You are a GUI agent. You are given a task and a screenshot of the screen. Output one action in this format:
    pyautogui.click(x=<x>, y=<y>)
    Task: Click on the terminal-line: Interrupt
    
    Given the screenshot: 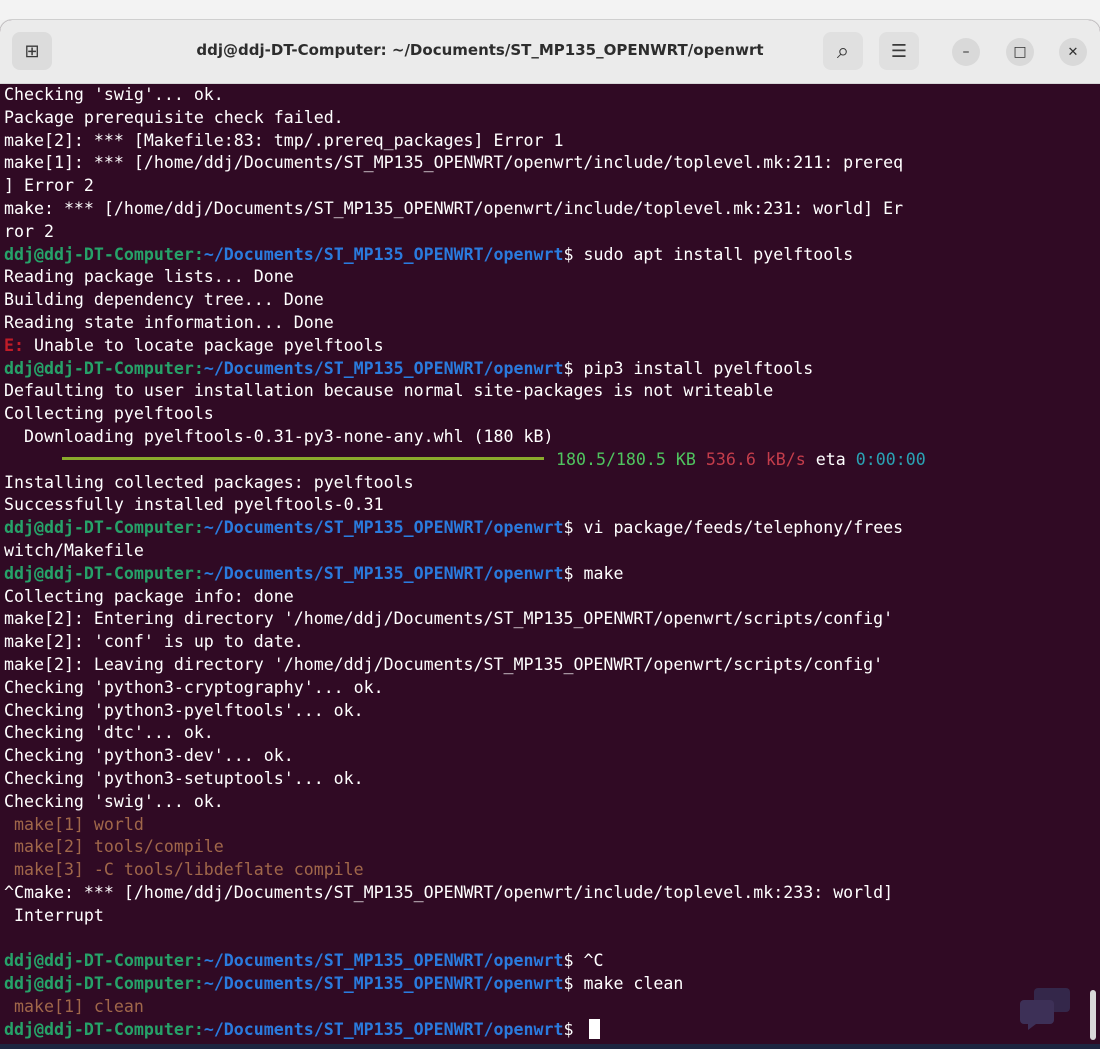 What is the action you would take?
    pyautogui.click(x=54, y=915)
    